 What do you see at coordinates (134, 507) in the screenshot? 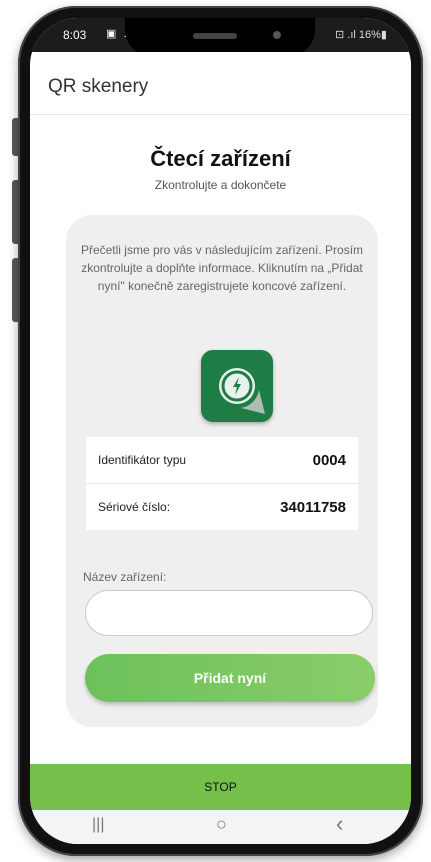
I see `serial-number-label: Sériové číslo:` at bounding box center [134, 507].